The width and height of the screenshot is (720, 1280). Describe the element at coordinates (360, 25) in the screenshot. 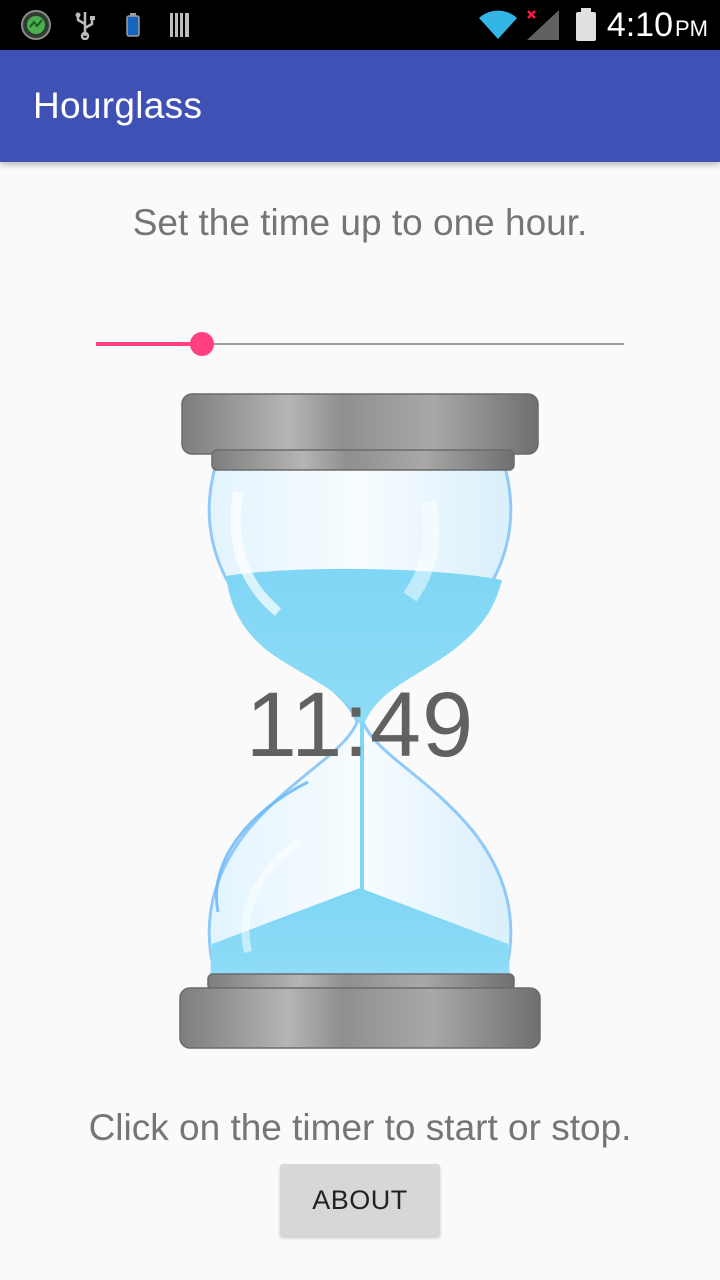

I see `status-bar: 4:10PM` at that location.